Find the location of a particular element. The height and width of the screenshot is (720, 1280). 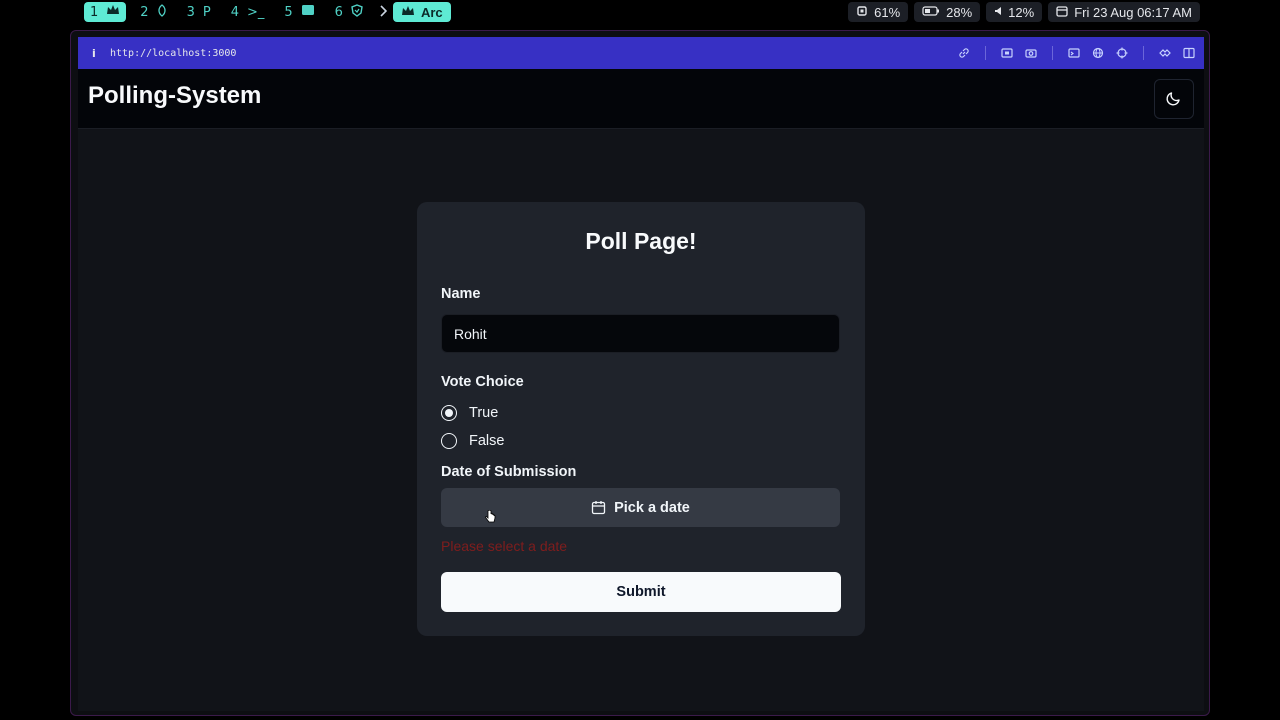

date-picker-button: Pick a date is located at coordinates (640, 507).